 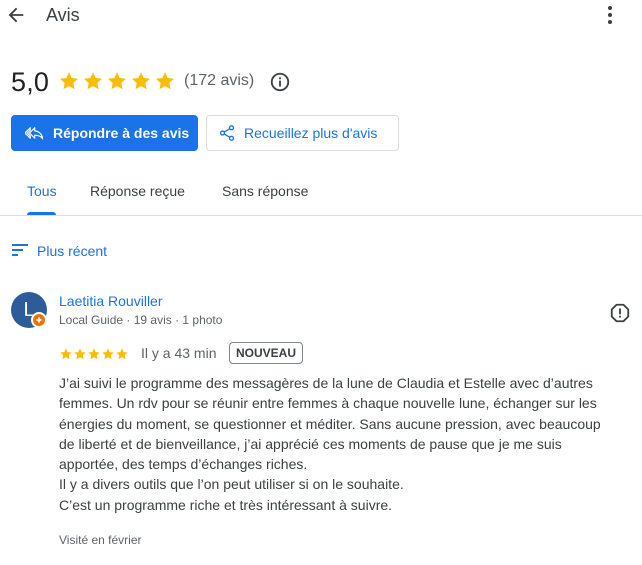 I want to click on info-icon, so click(x=280, y=82).